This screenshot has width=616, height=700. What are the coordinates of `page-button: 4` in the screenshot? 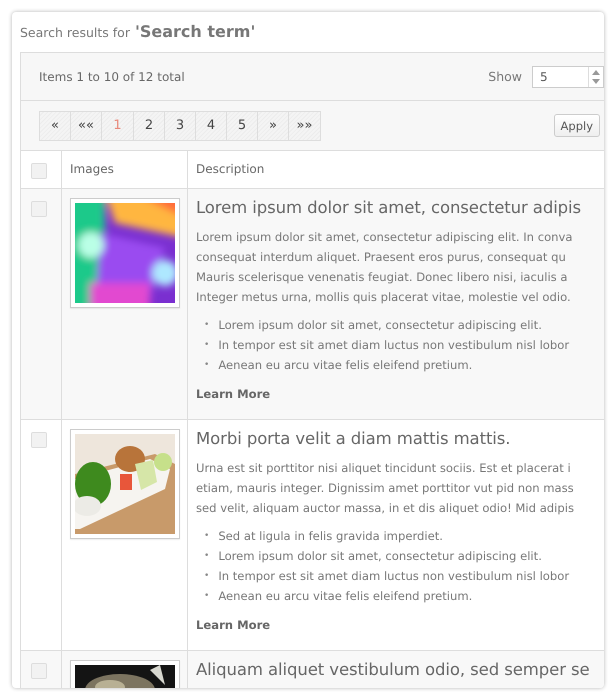 It's located at (211, 126).